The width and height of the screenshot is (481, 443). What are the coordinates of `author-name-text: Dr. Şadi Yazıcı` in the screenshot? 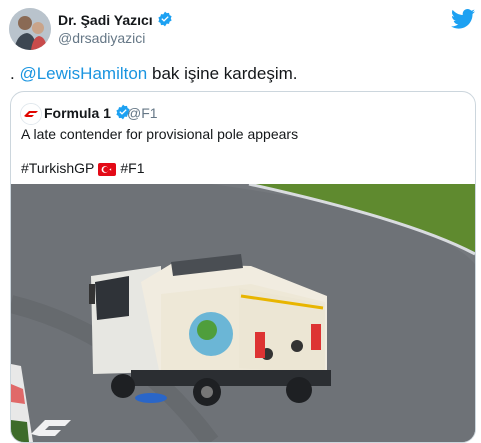 It's located at (105, 20).